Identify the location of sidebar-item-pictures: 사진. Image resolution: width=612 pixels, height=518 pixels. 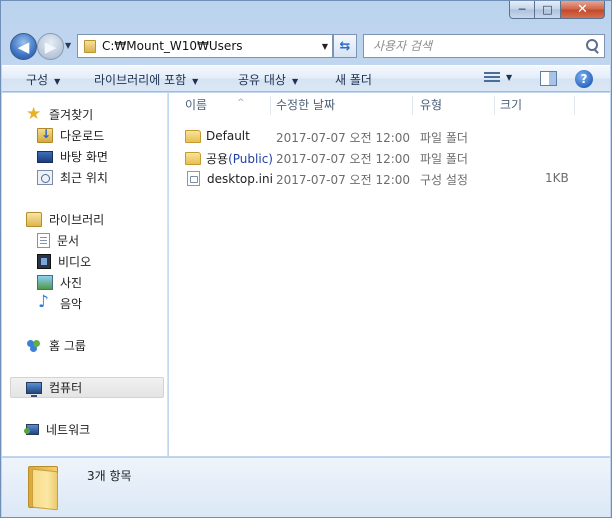
(59, 282).